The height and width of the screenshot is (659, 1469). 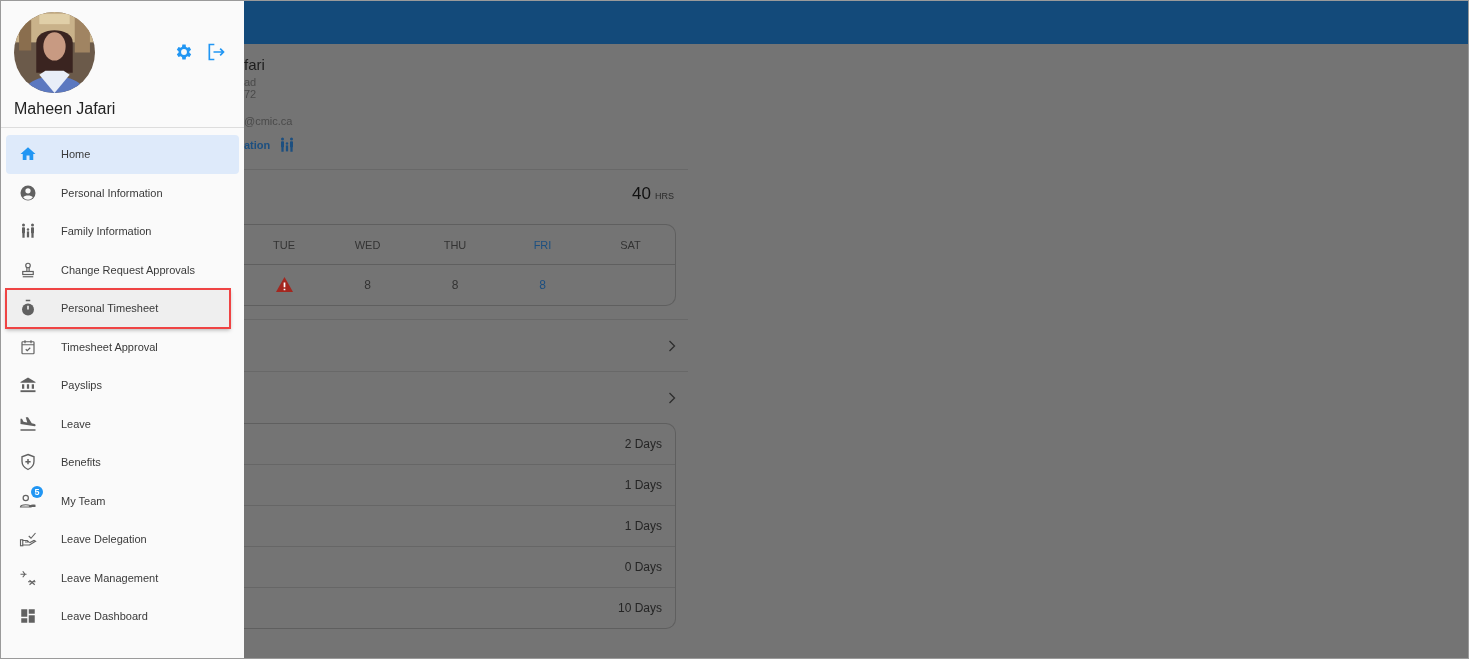 What do you see at coordinates (28, 308) in the screenshot?
I see `stopwatch-icon` at bounding box center [28, 308].